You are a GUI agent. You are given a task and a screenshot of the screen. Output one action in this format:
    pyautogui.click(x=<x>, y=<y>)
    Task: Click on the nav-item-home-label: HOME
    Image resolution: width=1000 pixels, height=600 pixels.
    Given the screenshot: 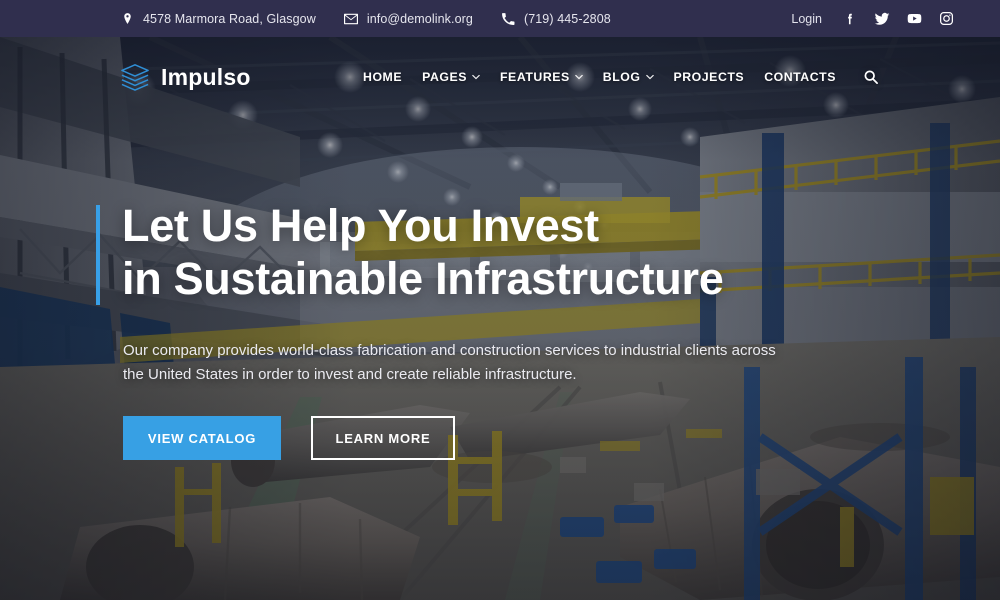 What is the action you would take?
    pyautogui.click(x=383, y=77)
    